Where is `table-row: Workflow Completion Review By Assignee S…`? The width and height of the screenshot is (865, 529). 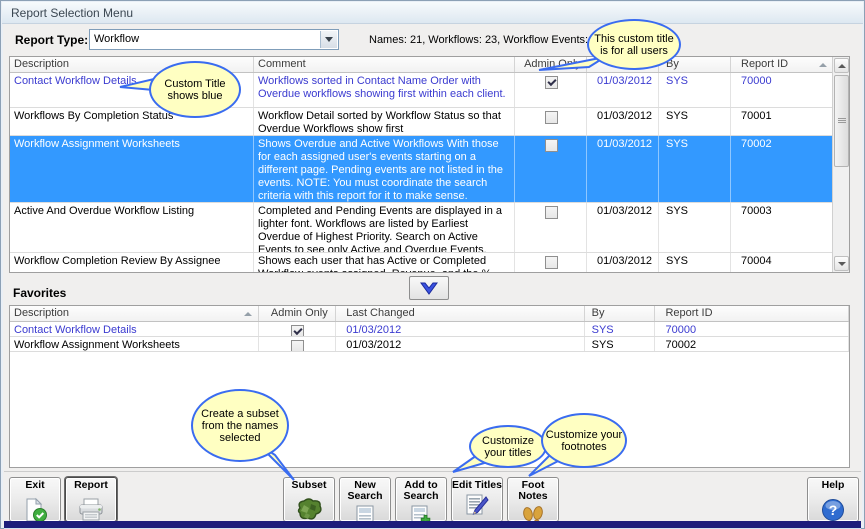 table-row: Workflow Completion Review By Assignee S… is located at coordinates (429, 262).